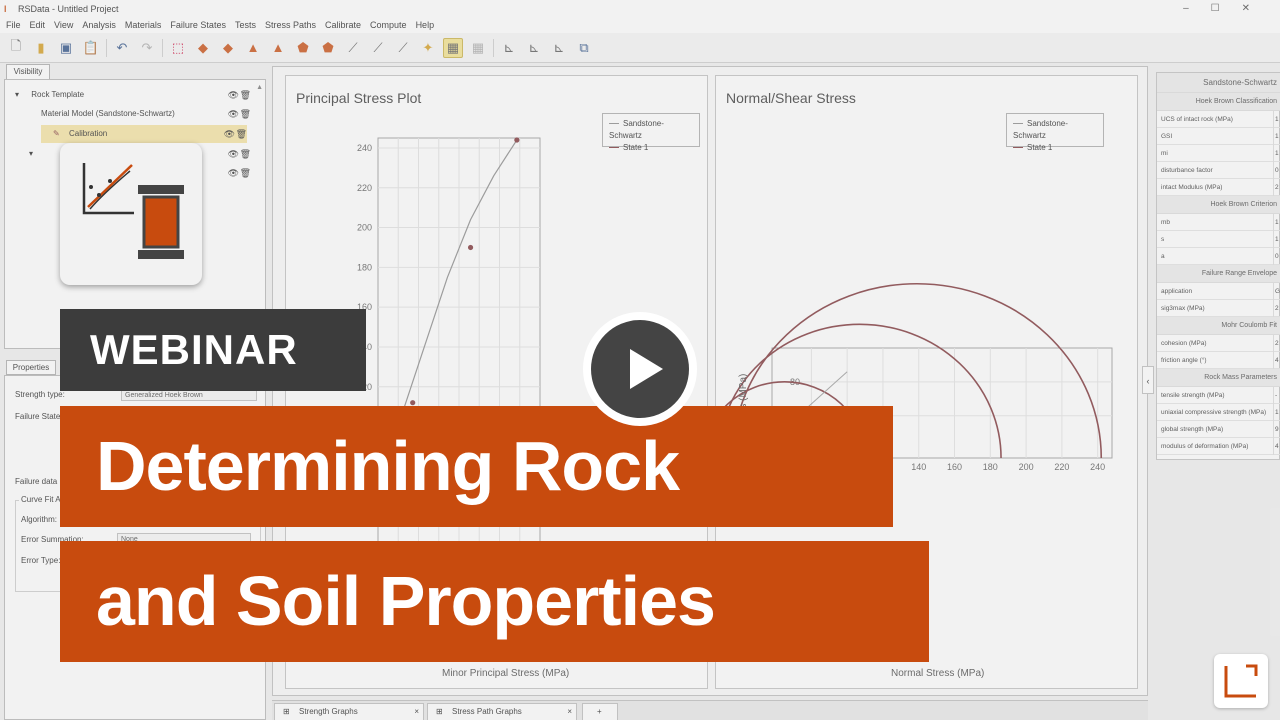 This screenshot has width=1280, height=720. I want to click on webinar-badge: WEBINAR, so click(213, 350).